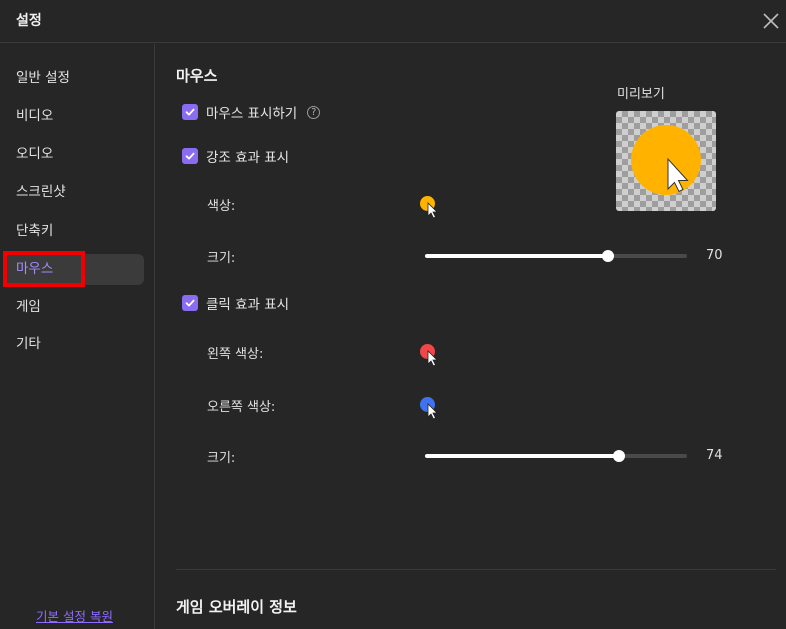 The width and height of the screenshot is (786, 629). I want to click on click-effect-checkbox-row: 클릭 효과 표시, so click(236, 303).